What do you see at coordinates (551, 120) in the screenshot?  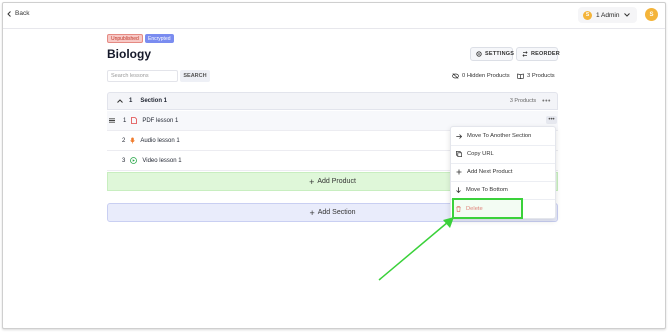 I see `lesson-more-button: •••` at bounding box center [551, 120].